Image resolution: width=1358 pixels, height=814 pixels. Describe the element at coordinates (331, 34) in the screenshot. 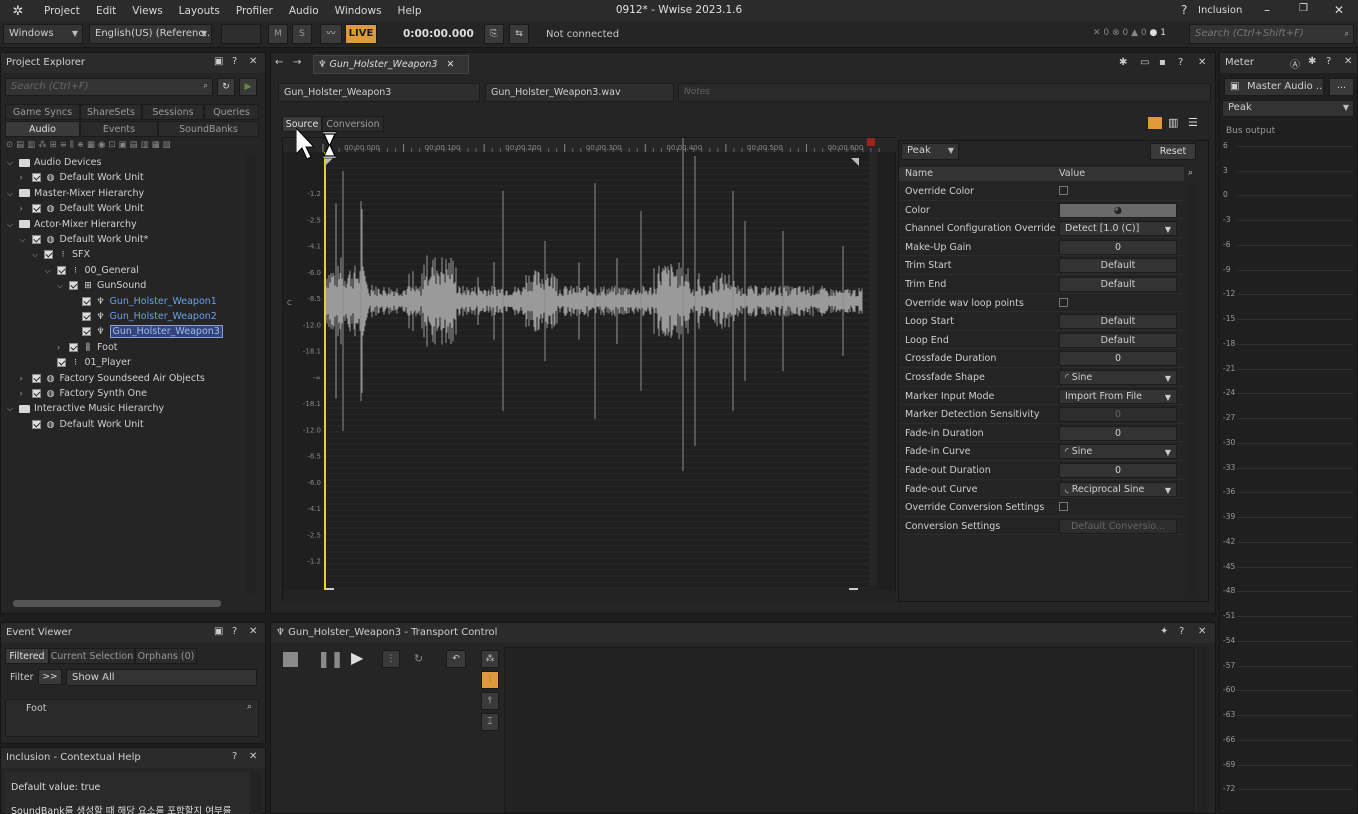

I see `profiler-graph-icon: 〰` at that location.